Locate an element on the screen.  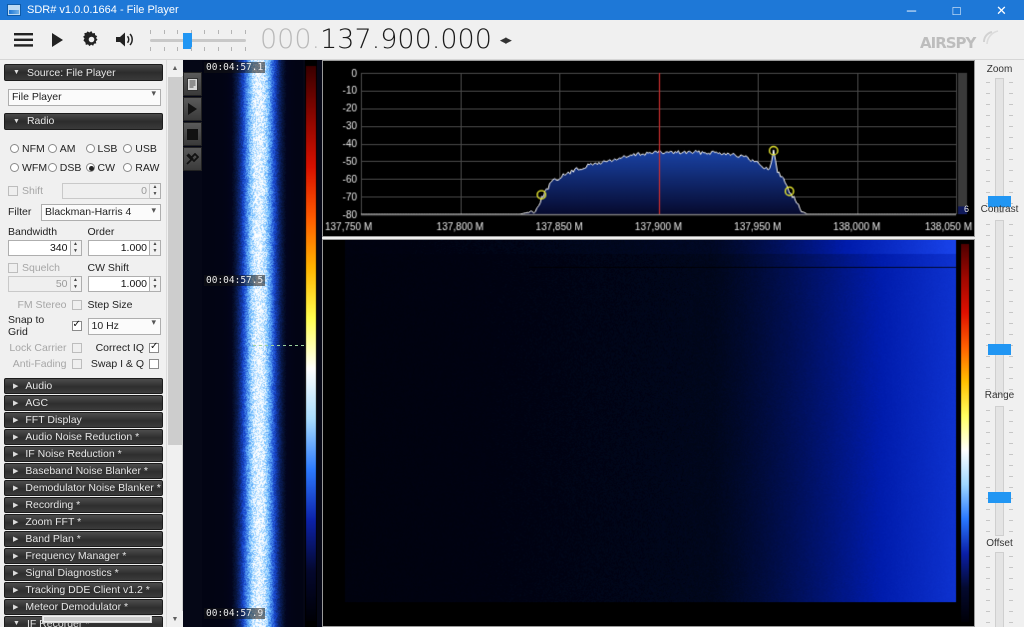
lock-correct-row: Lock Carrier Correct IQ is located at coordinates (84, 347).